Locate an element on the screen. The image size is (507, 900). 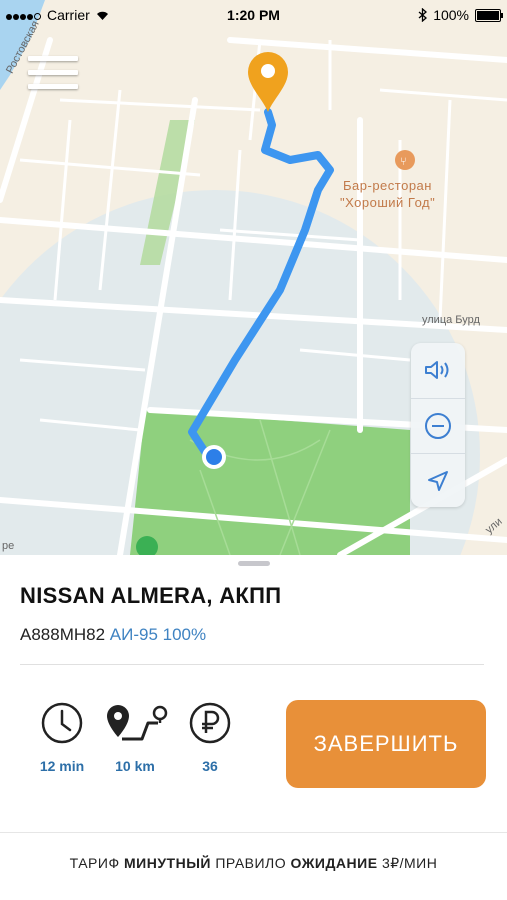
street-label-fragment: ре is located at coordinates (8, 546).